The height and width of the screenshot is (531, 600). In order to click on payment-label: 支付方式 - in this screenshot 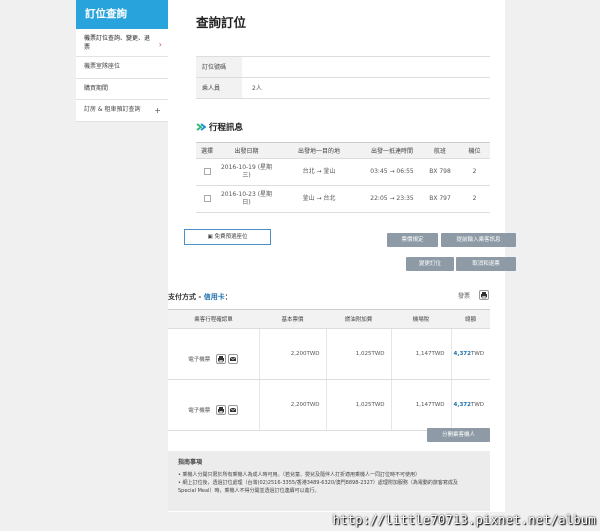, I will do `click(186, 297)`.